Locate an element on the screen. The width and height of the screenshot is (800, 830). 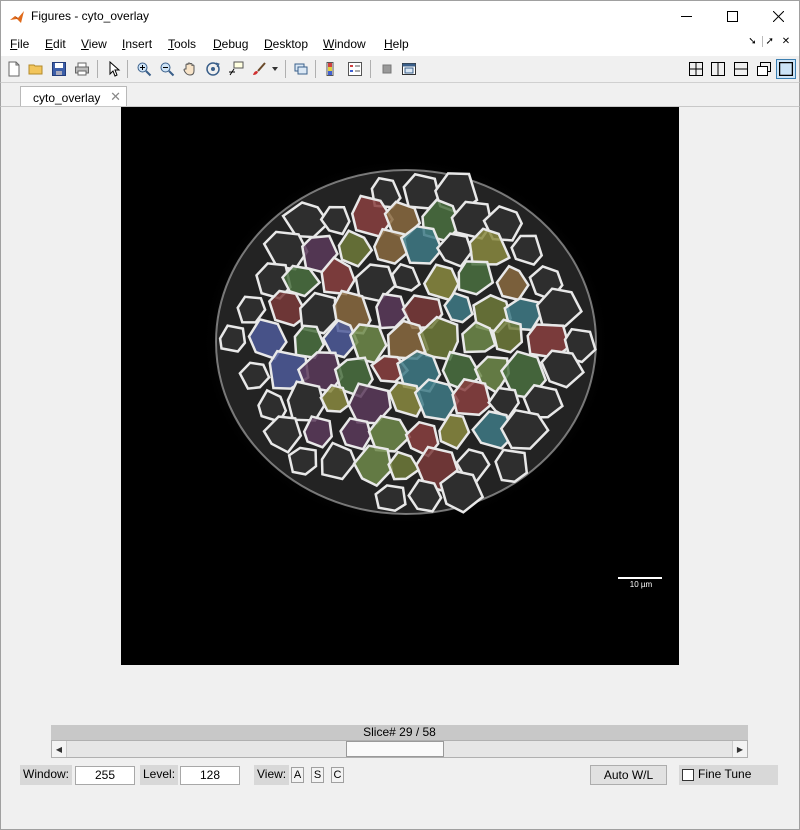
maximize-button is located at coordinates (732, 16).